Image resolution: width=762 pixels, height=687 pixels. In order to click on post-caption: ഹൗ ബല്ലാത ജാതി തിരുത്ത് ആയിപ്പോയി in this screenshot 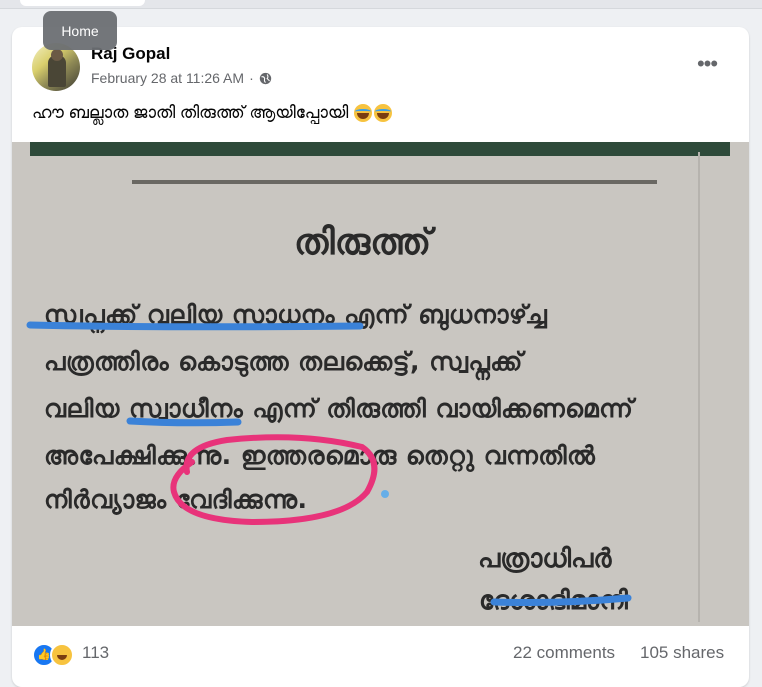, I will do `click(212, 113)`.